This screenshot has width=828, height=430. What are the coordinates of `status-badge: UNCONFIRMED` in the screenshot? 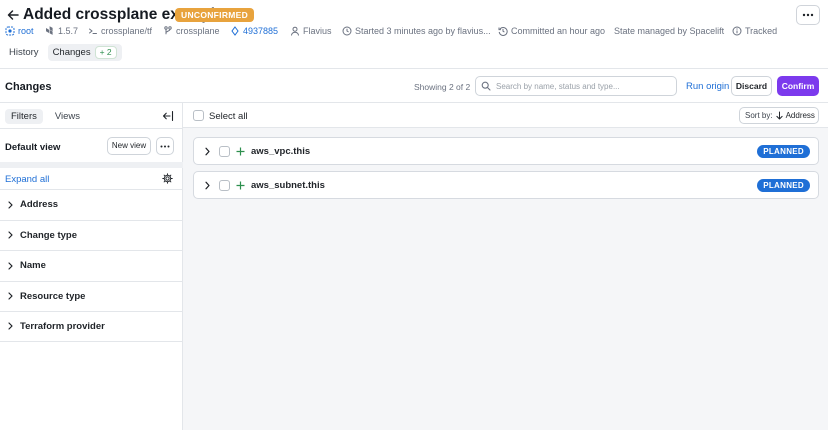 It's located at (215, 15).